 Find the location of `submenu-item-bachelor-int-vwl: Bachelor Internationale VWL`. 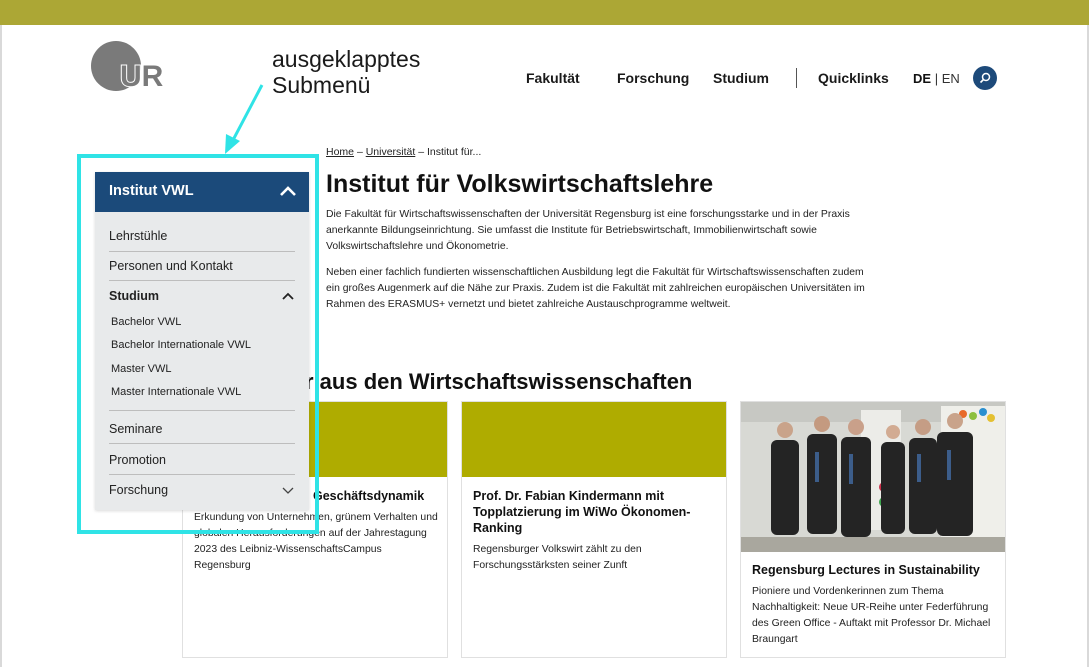

submenu-item-bachelor-int-vwl: Bachelor Internationale VWL is located at coordinates (181, 345).